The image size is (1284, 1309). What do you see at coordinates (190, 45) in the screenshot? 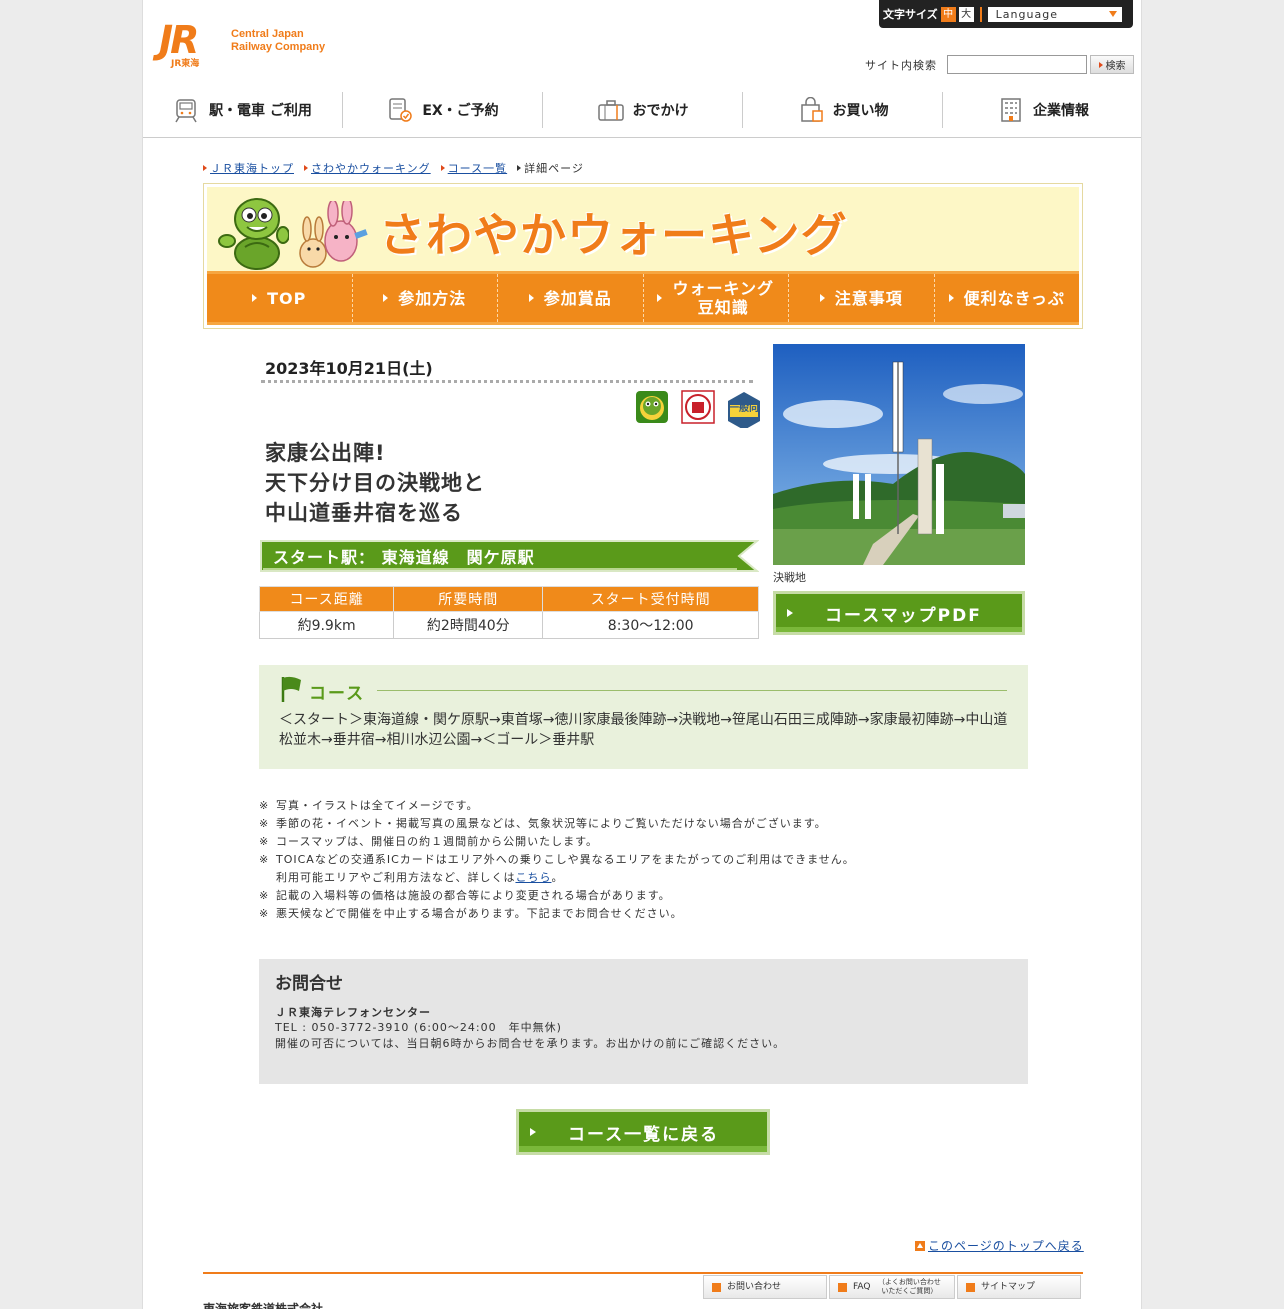
I see `jr-logo-mark: JR JR東海` at bounding box center [190, 45].